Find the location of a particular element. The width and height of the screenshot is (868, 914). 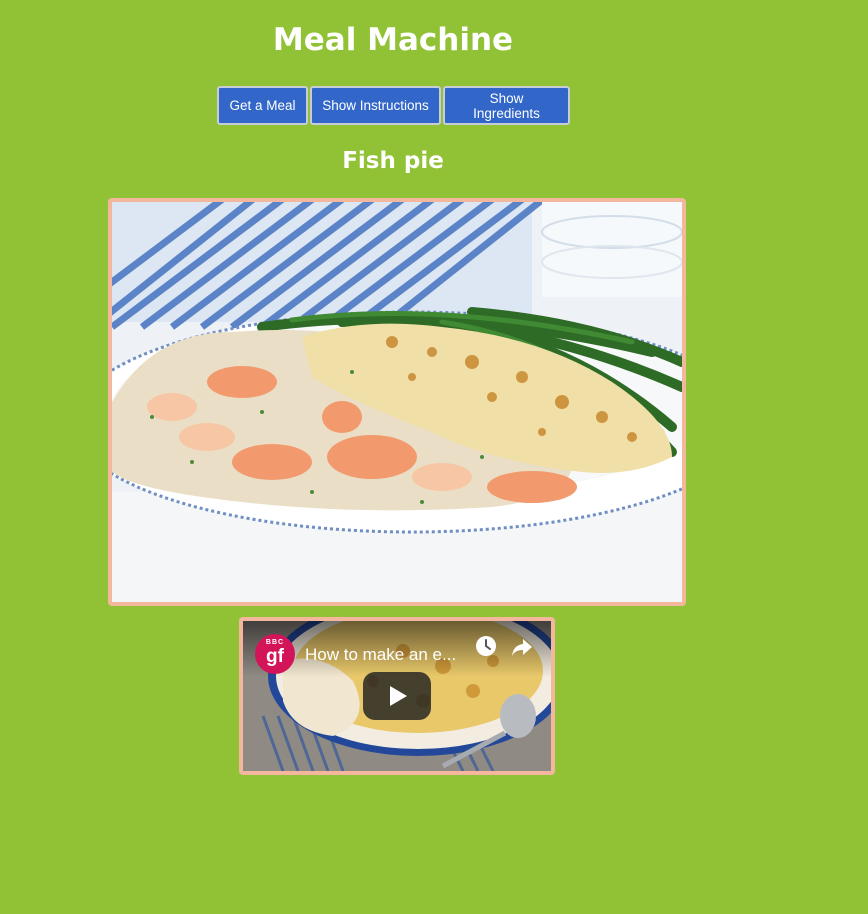

play-icon is located at coordinates (398, 696).